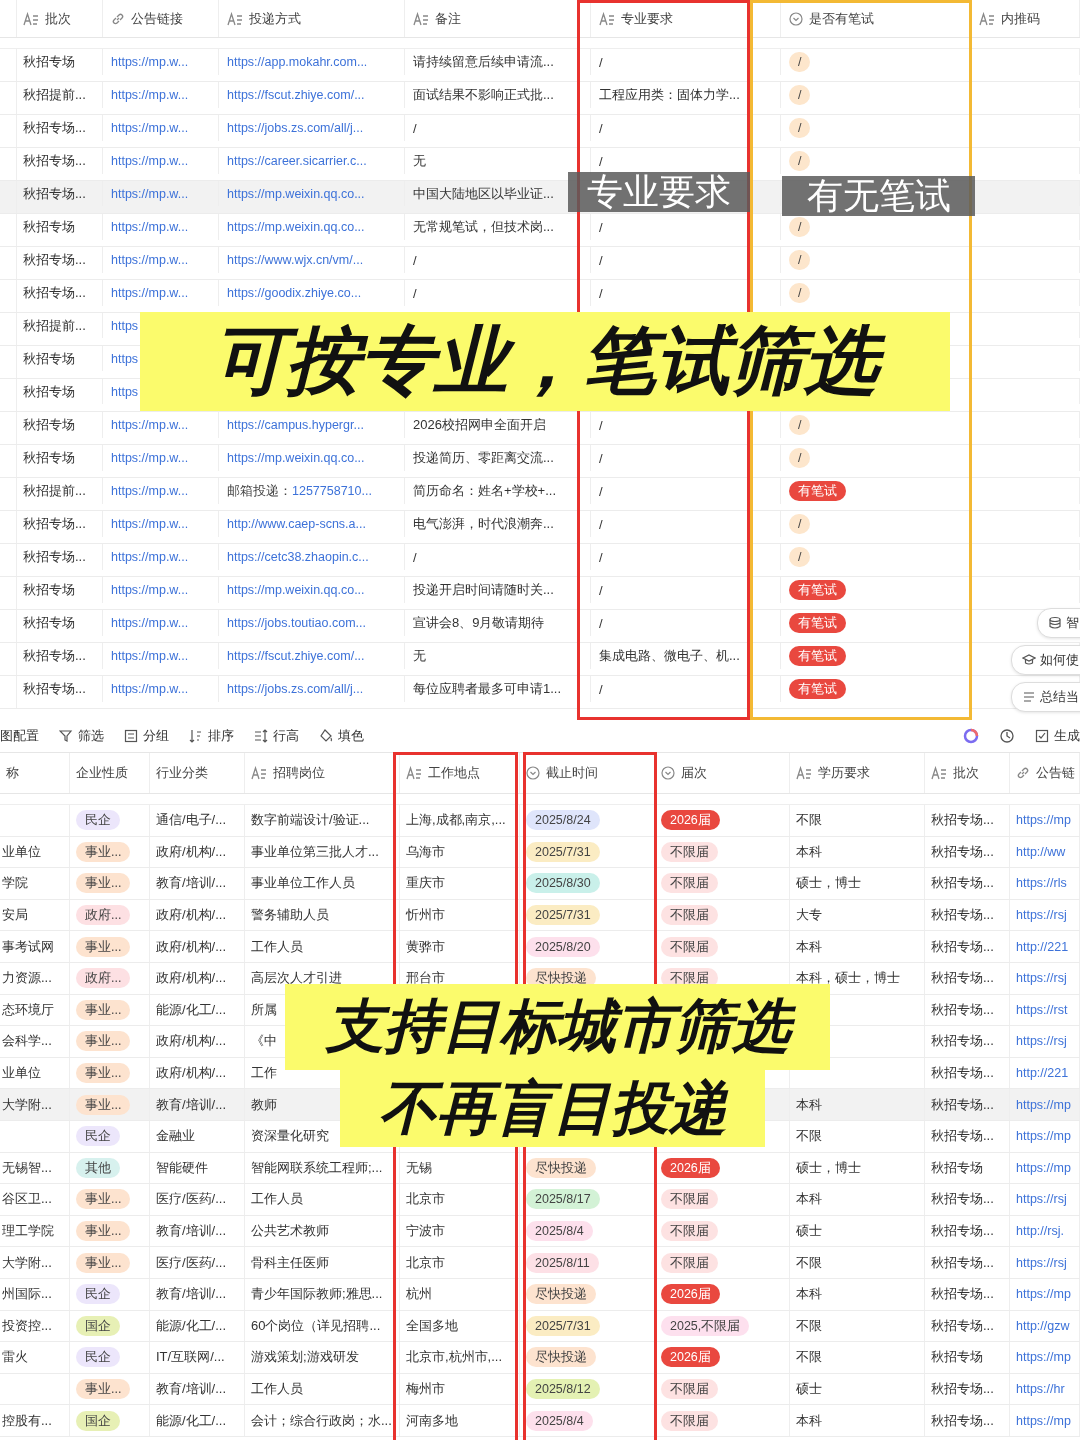  I want to click on link: http://ww, so click(1041, 851).